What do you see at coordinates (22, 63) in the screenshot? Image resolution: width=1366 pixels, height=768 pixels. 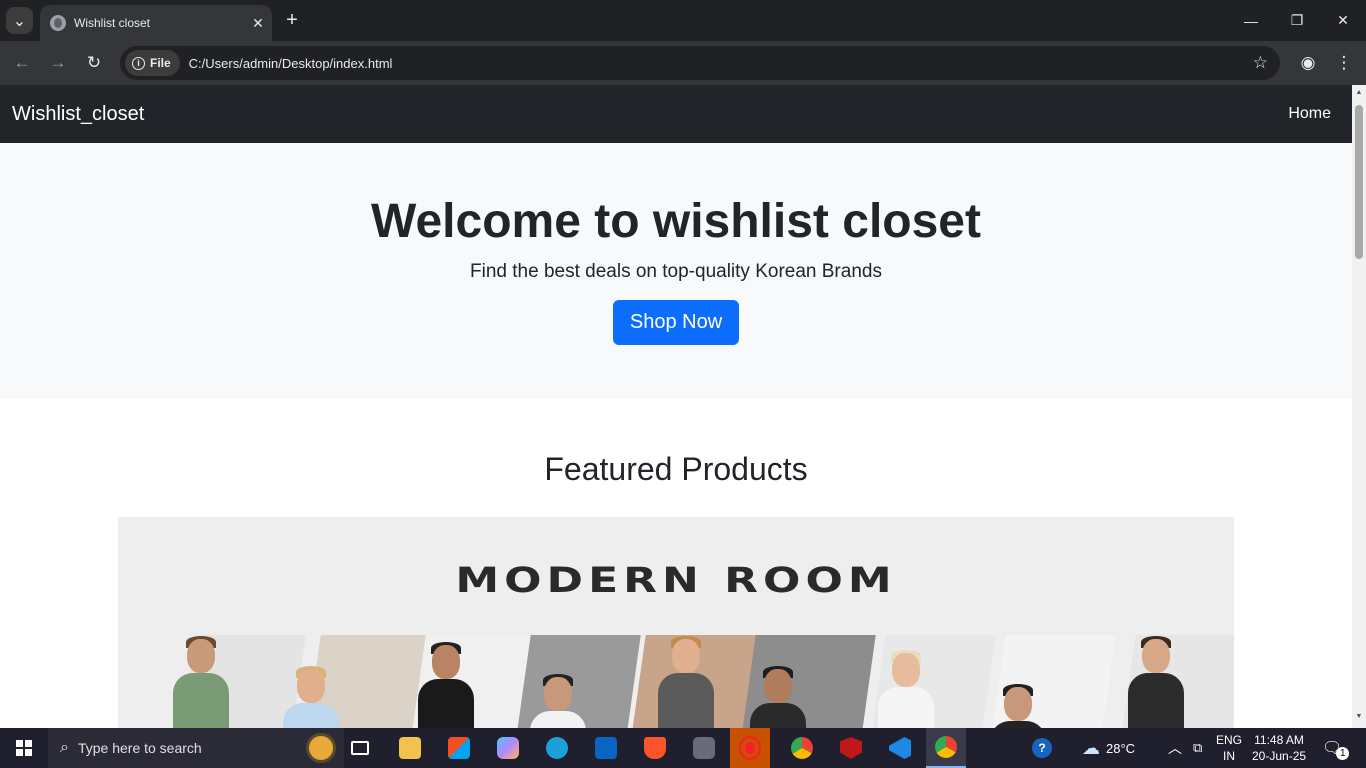 I see `back-arrow-icon: ←` at bounding box center [22, 63].